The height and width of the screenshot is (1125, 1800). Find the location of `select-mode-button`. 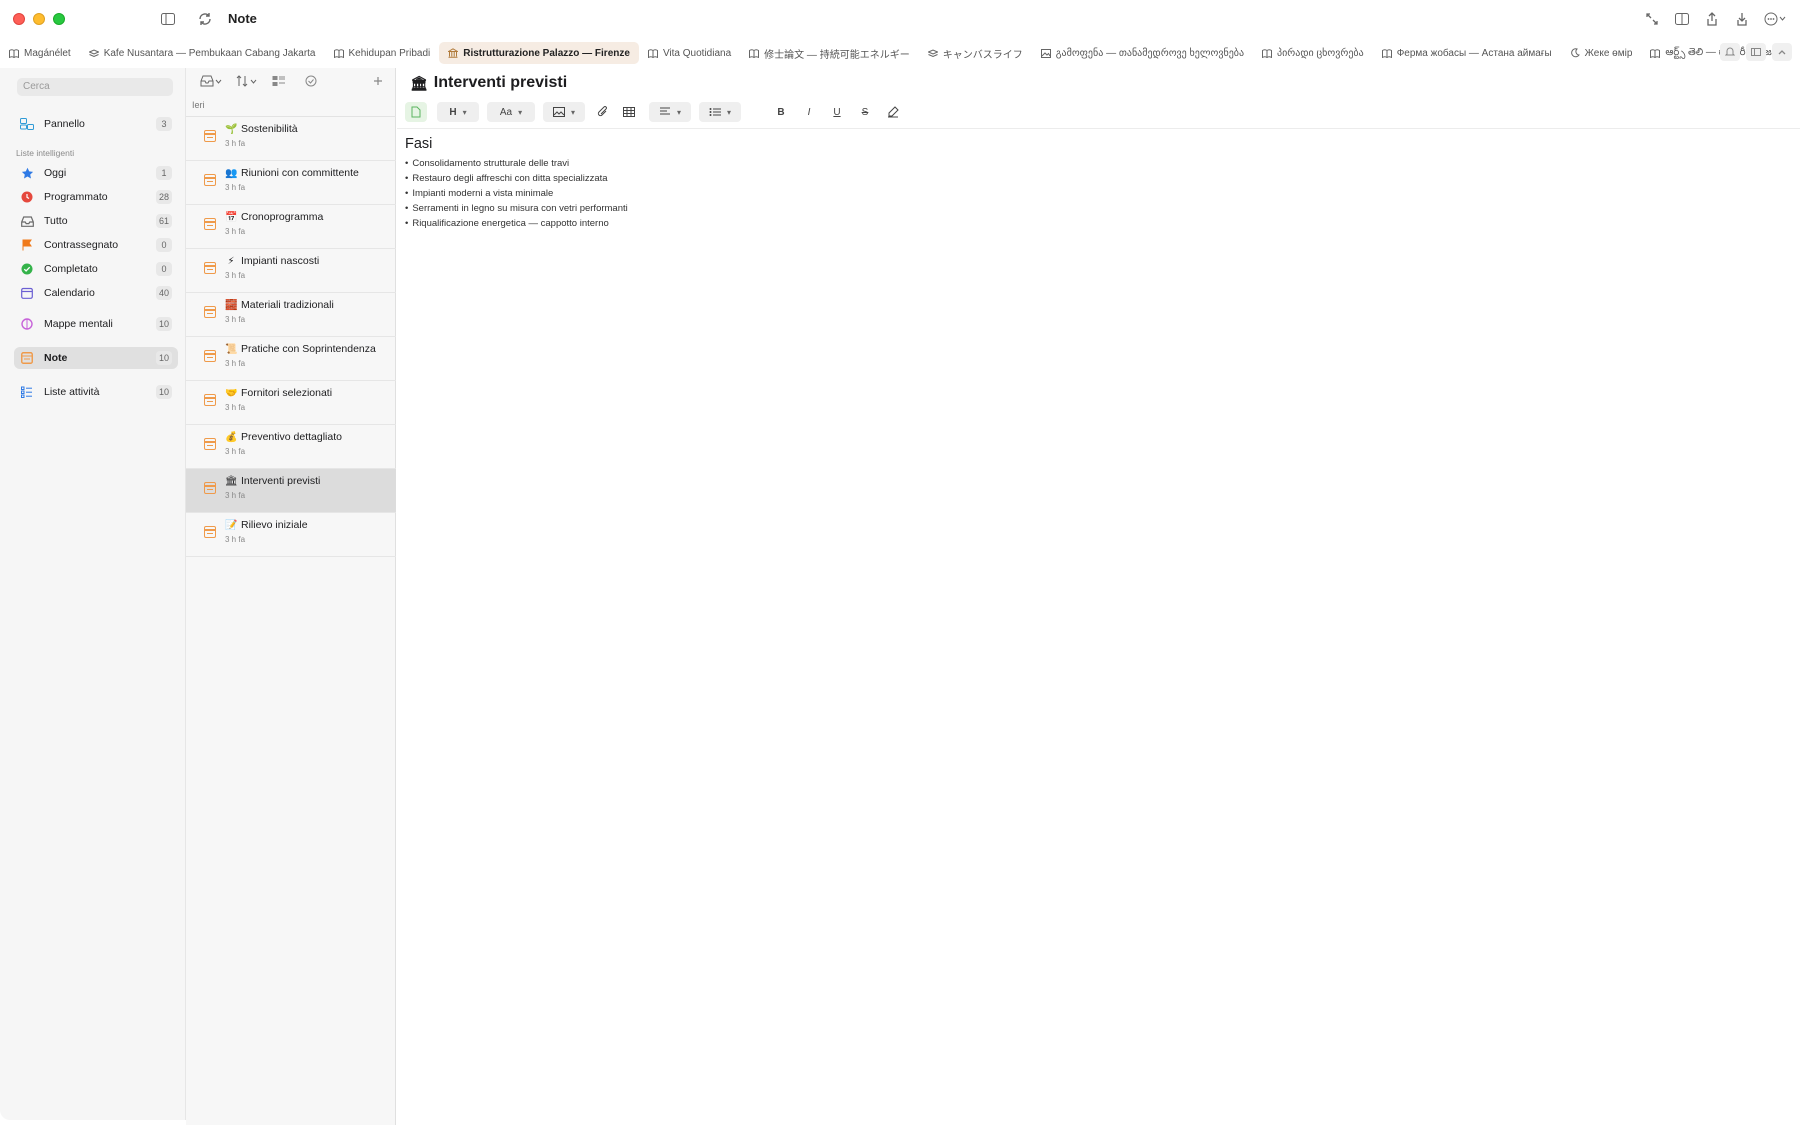

select-mode-button is located at coordinates (311, 81).